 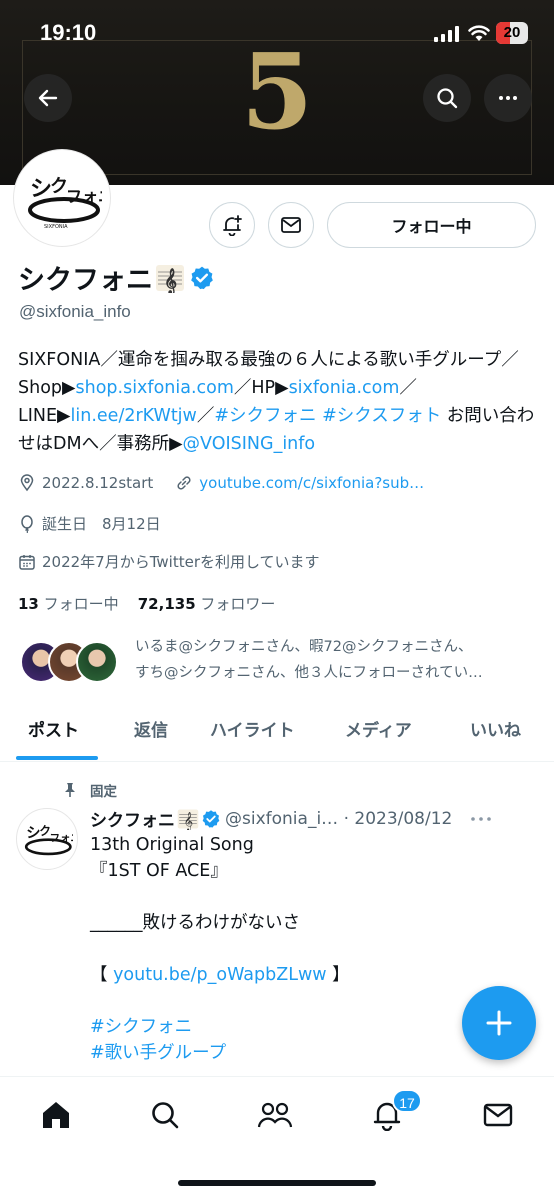 I want to click on pin-icon, so click(x=70, y=790).